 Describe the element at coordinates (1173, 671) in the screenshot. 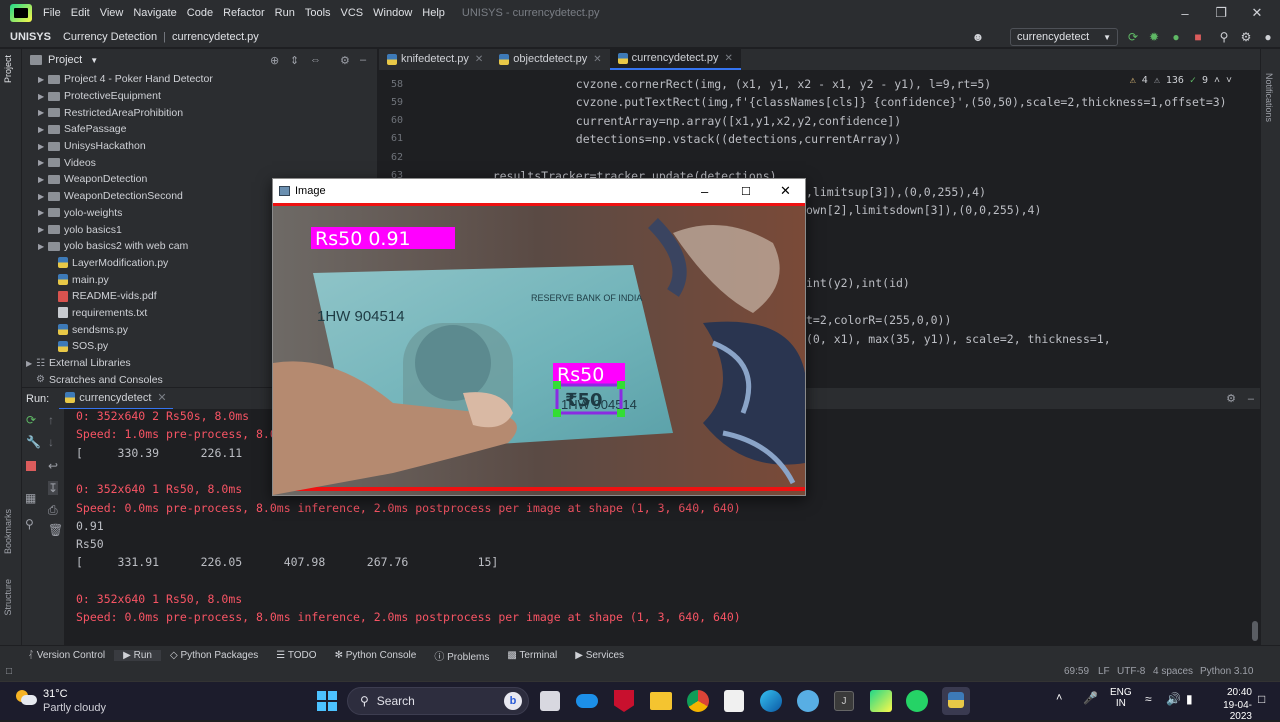

I see `indent-setting: 4 spaces` at that location.